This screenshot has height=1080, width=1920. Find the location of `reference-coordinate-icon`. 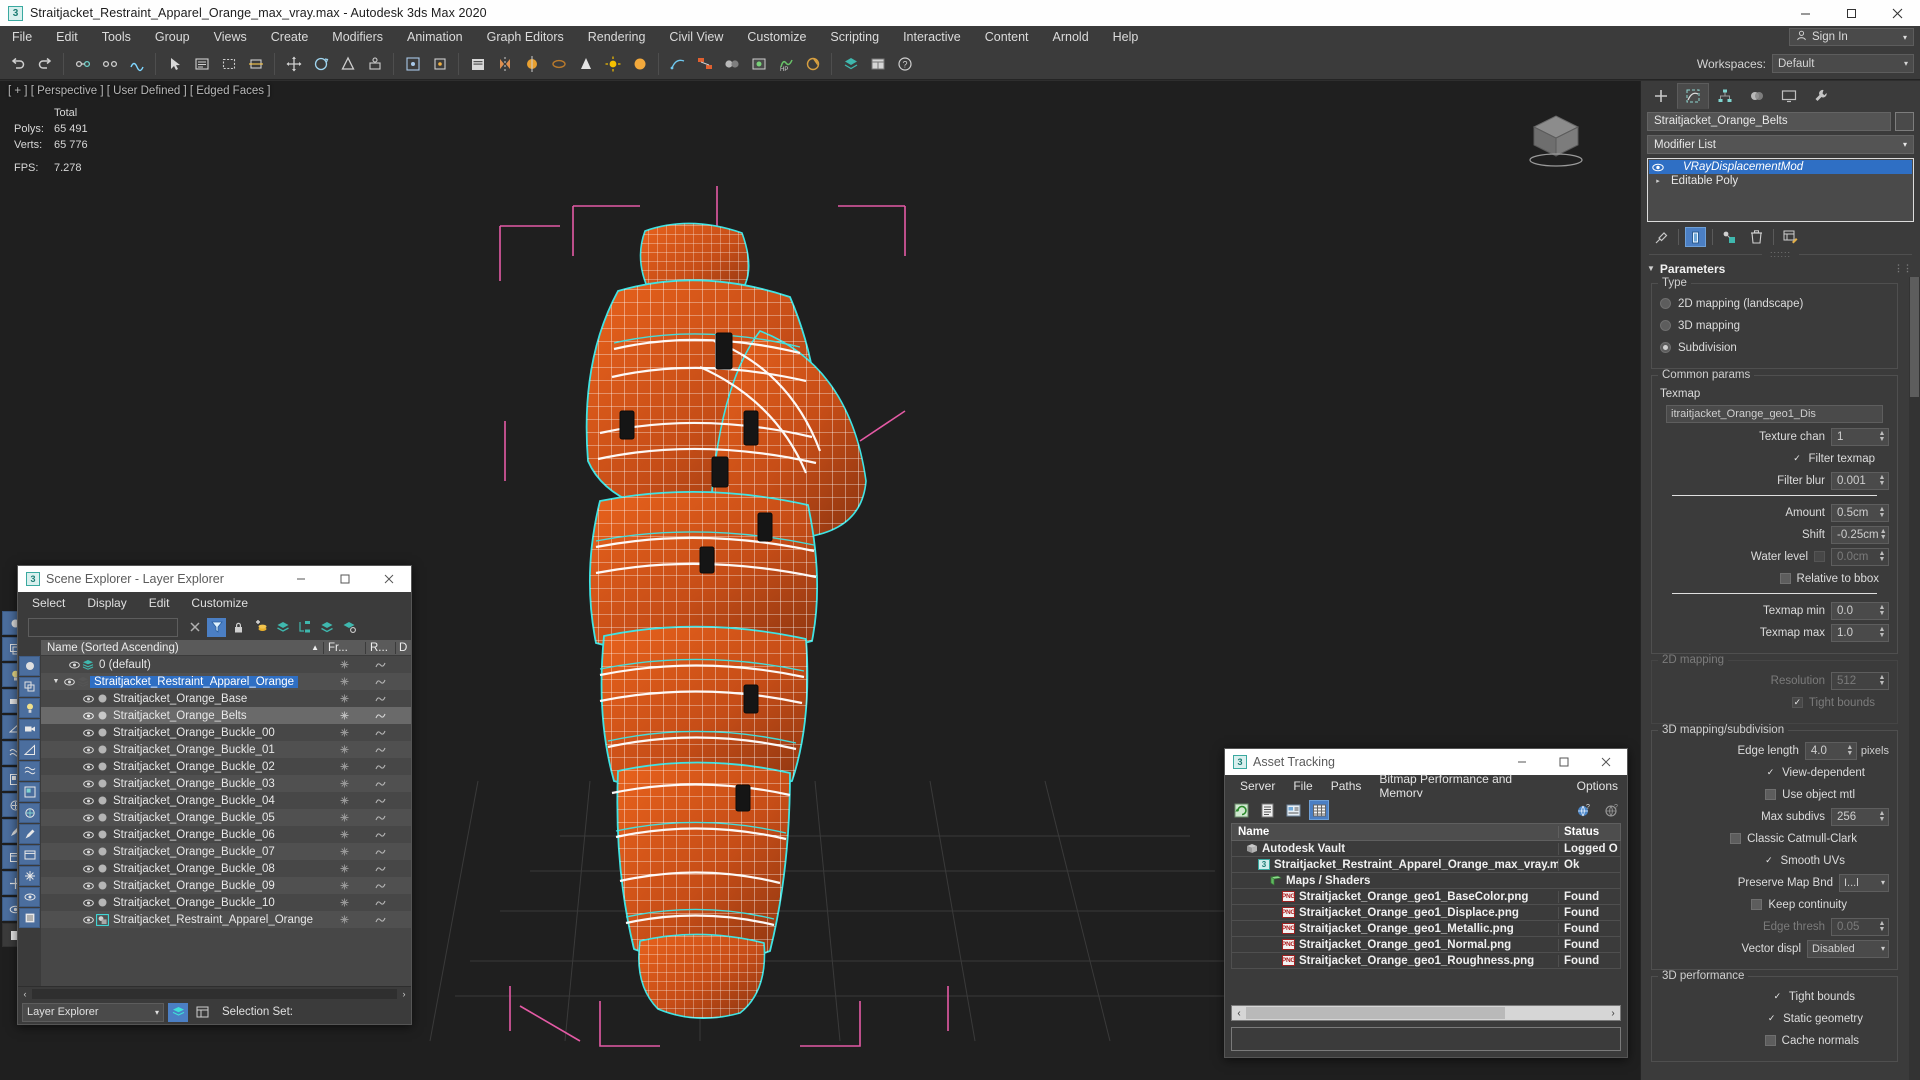

reference-coordinate-icon is located at coordinates (412, 63).